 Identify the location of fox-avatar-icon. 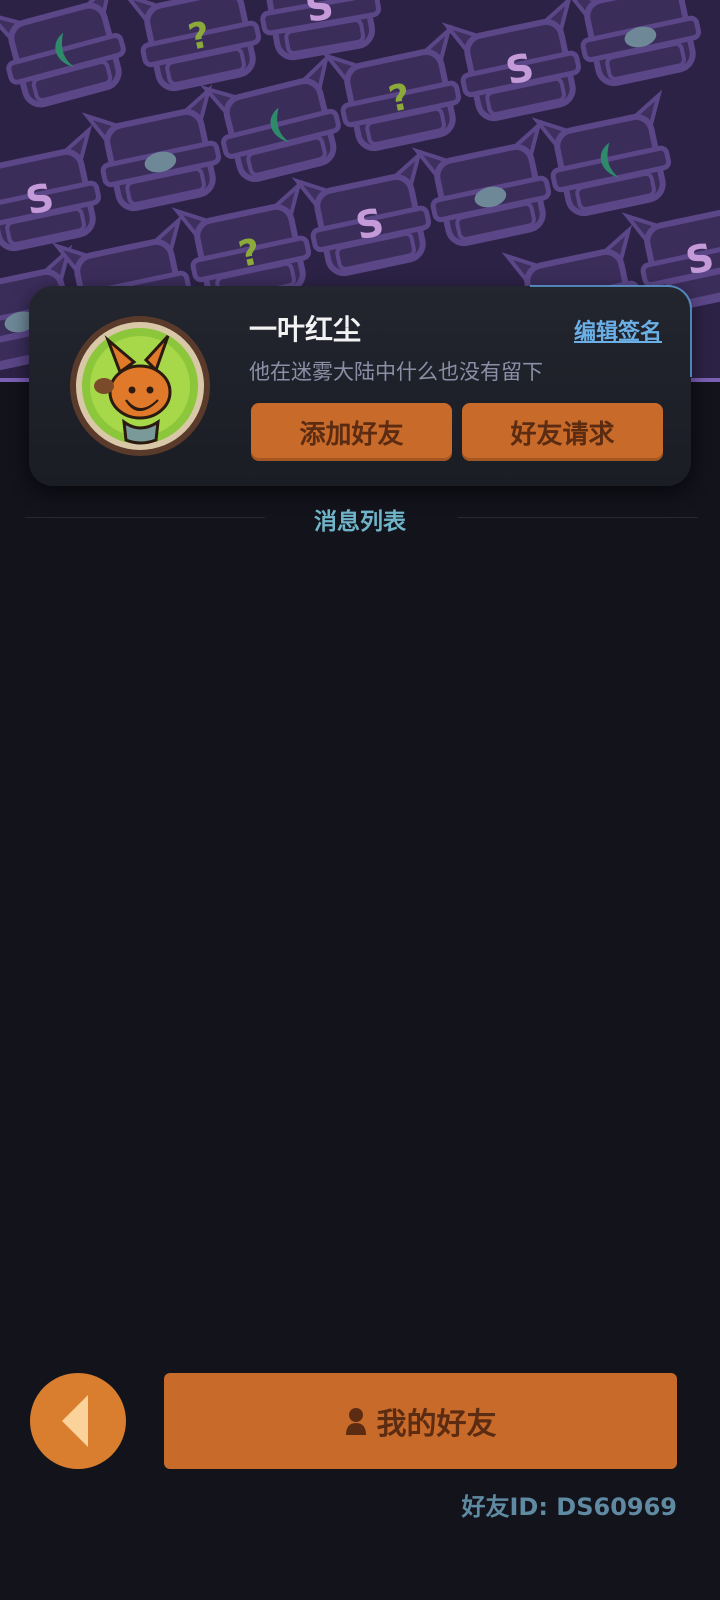
(140, 386).